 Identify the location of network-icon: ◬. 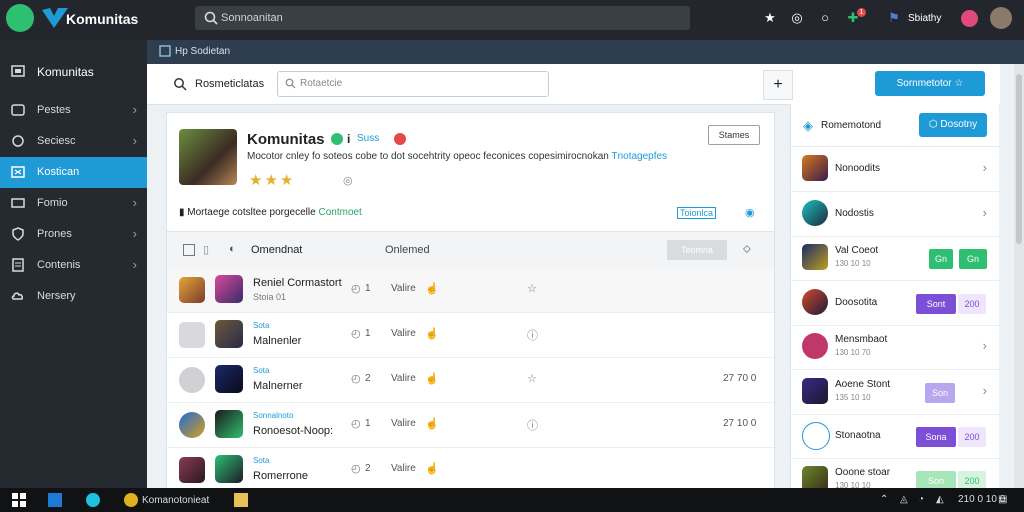
(904, 499).